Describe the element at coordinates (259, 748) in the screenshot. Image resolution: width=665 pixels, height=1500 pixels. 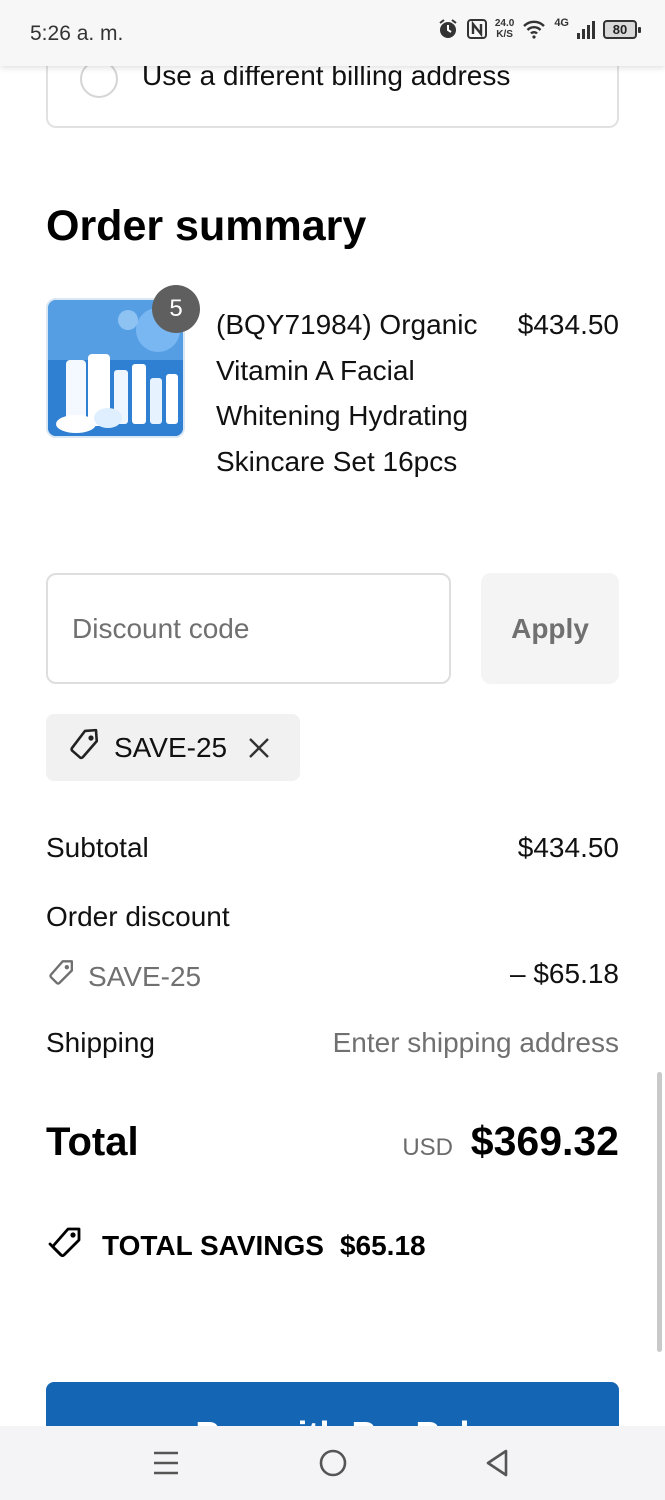
I see `remove-discount-icon` at that location.